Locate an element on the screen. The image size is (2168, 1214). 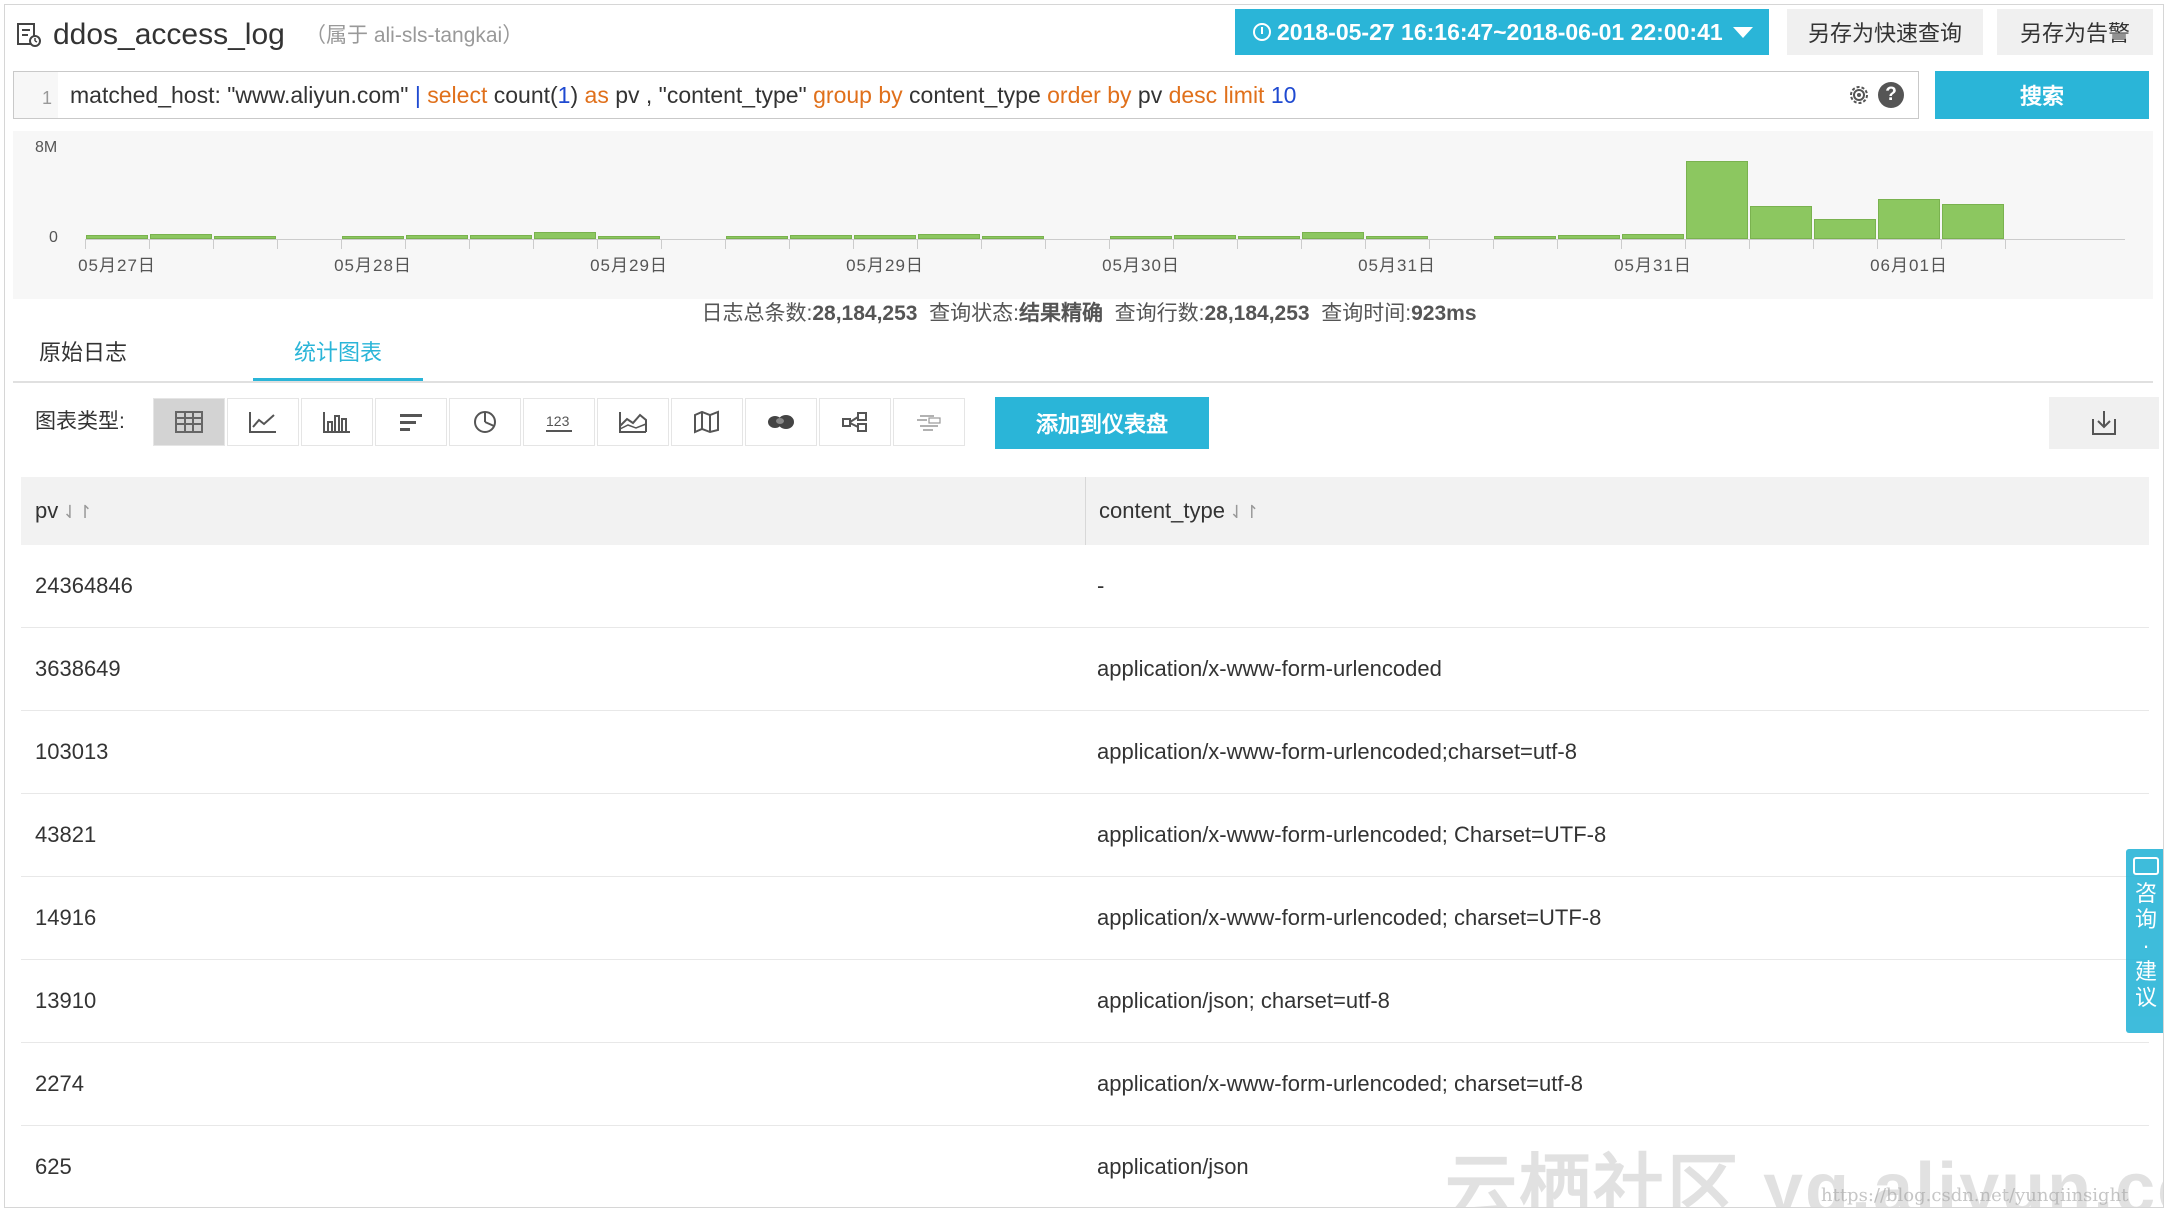
result-tabs: 原始日志 统计图表 is located at coordinates (1083, 354).